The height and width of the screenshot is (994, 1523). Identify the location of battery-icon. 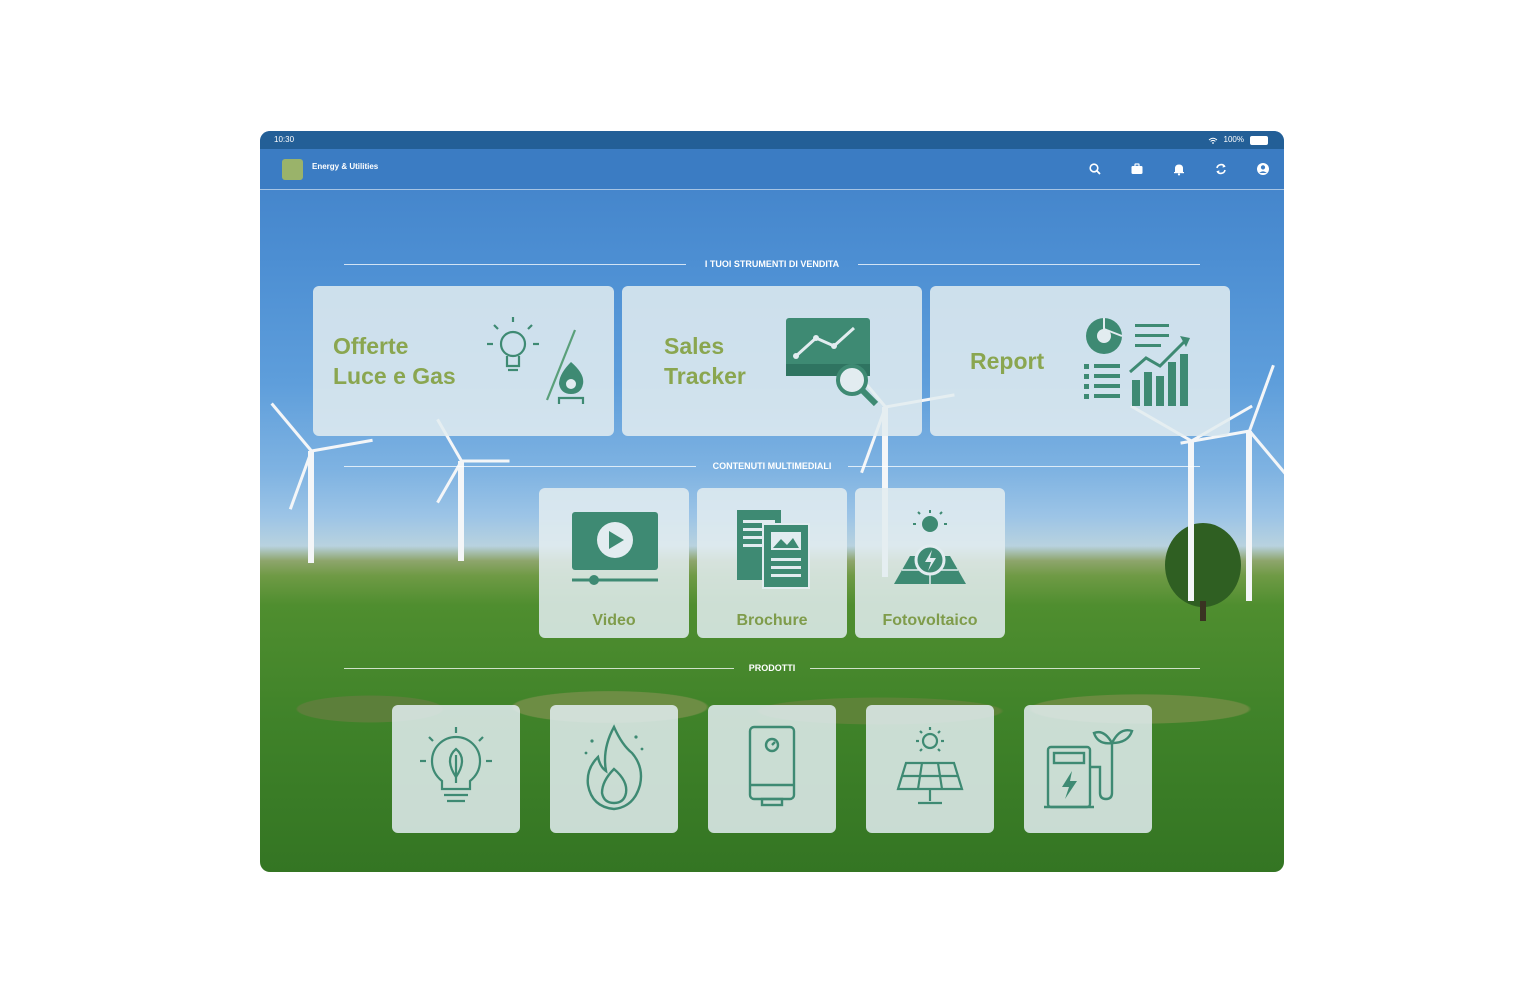
(1259, 140).